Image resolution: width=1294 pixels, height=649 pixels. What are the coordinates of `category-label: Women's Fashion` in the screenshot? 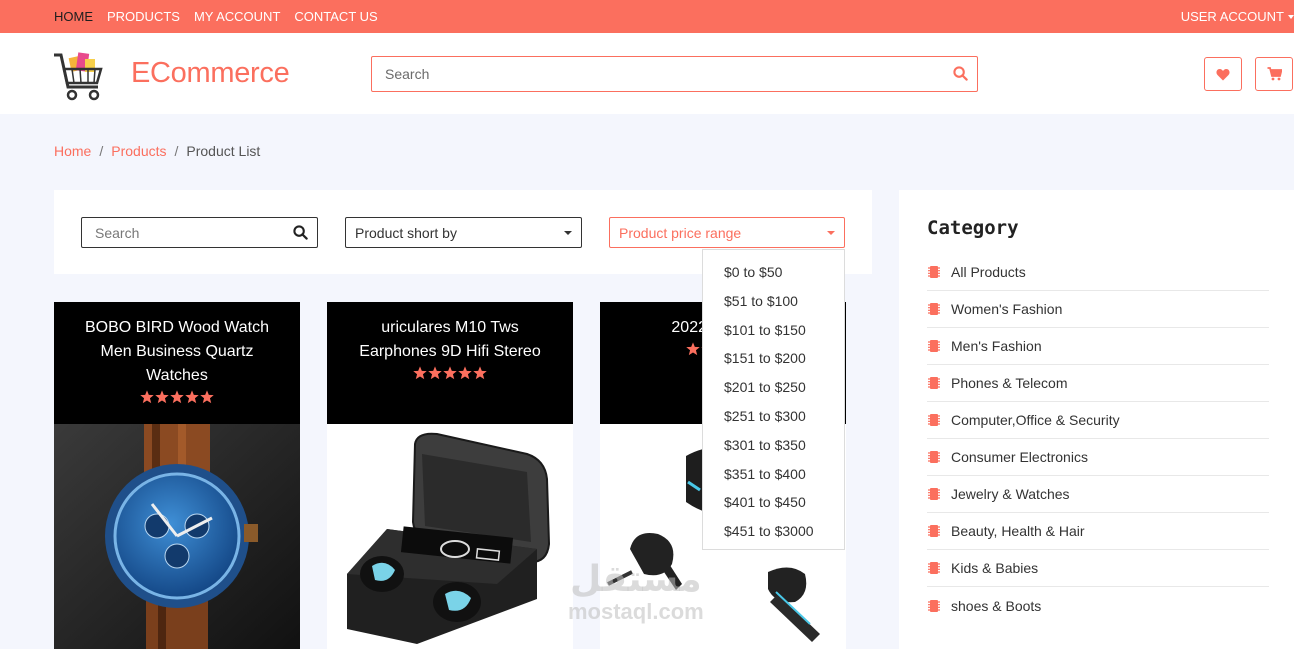 It's located at (1007, 309).